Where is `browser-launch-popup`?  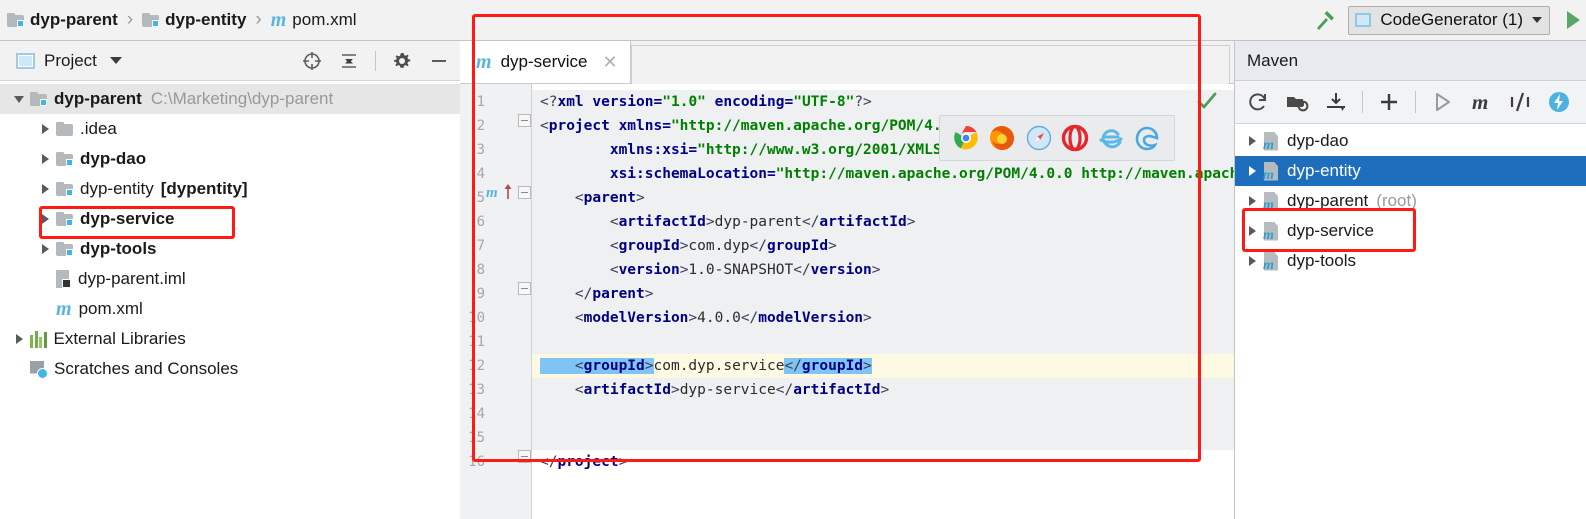
browser-launch-popup is located at coordinates (1057, 138).